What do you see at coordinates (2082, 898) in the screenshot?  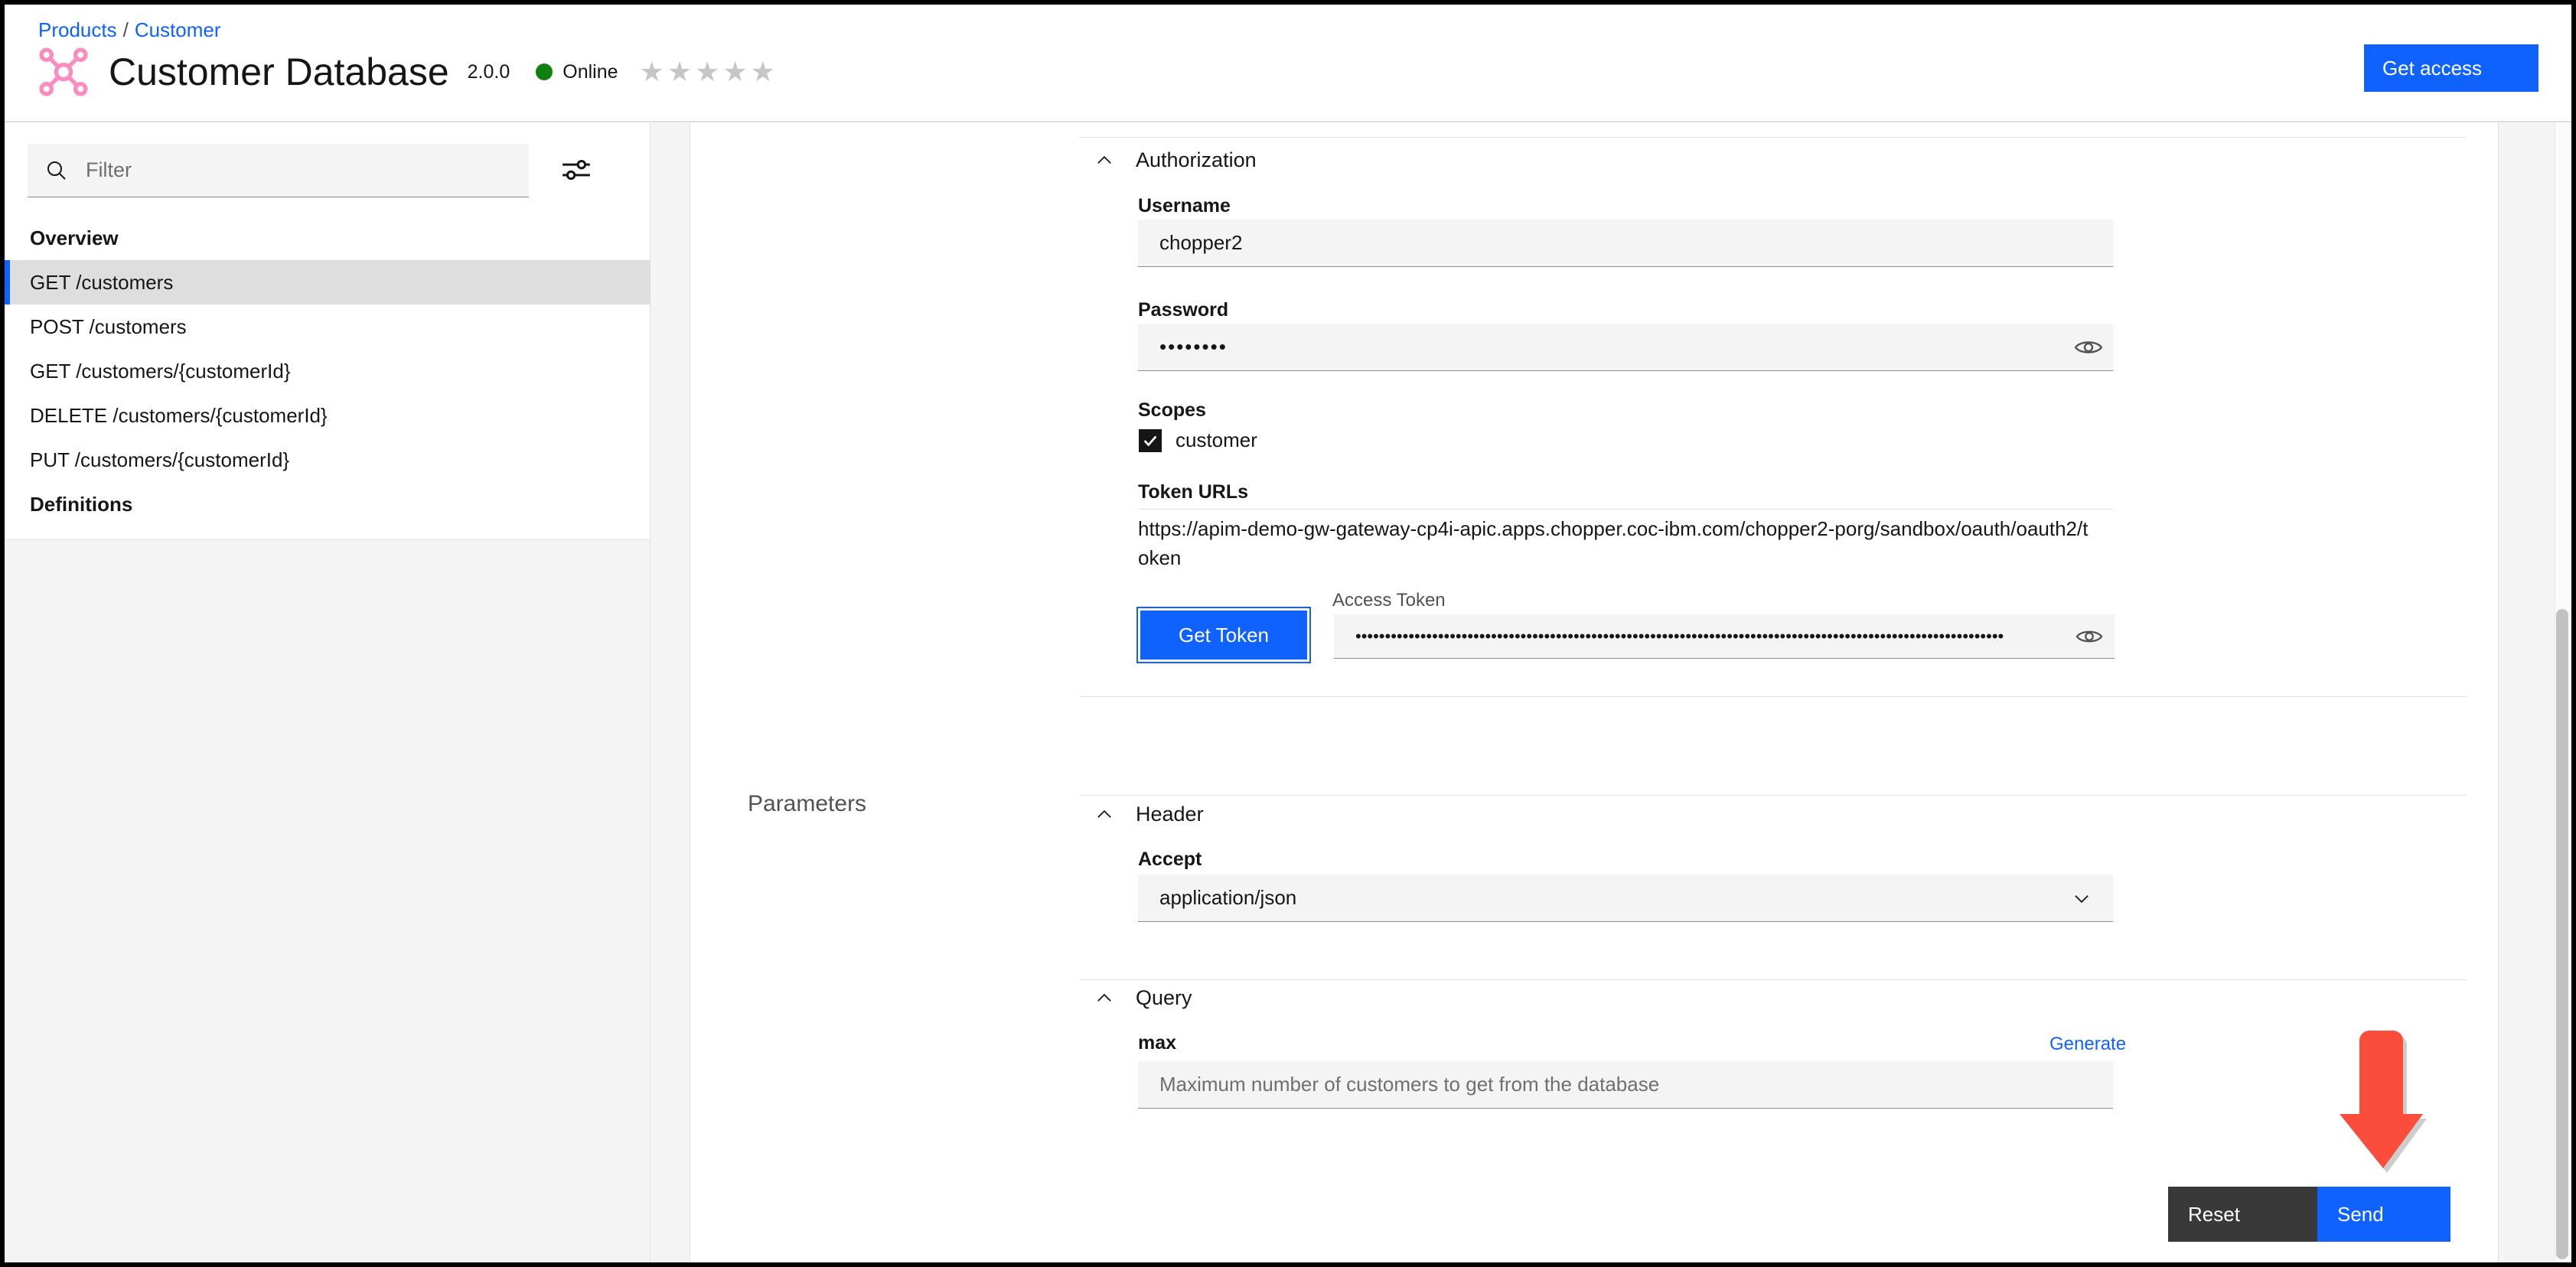 I see `chevron-down-icon` at bounding box center [2082, 898].